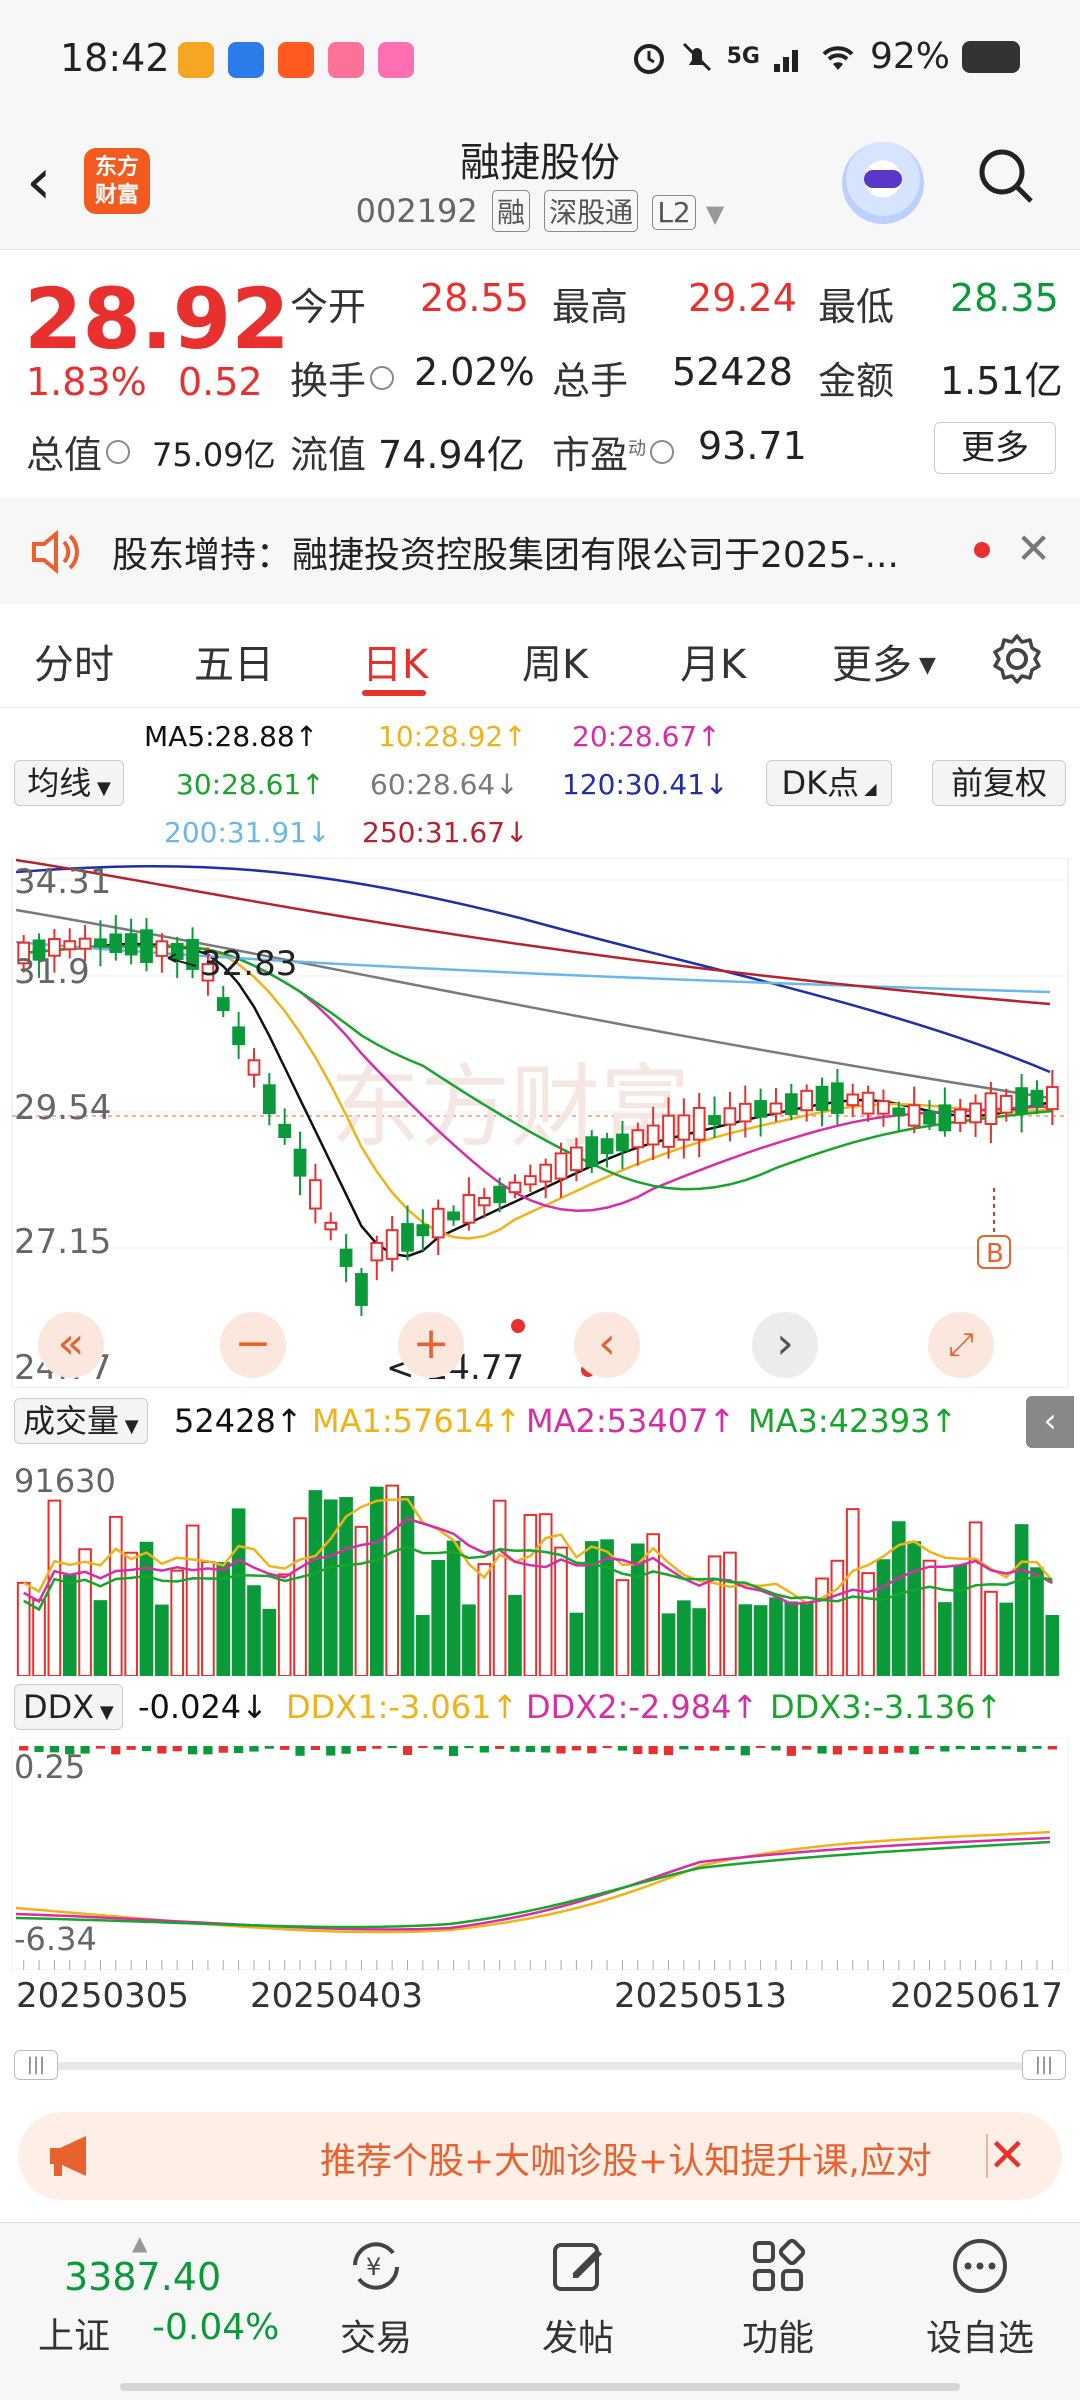  Describe the element at coordinates (215, 2327) in the screenshot. I see `index-change: -0.04%` at that location.